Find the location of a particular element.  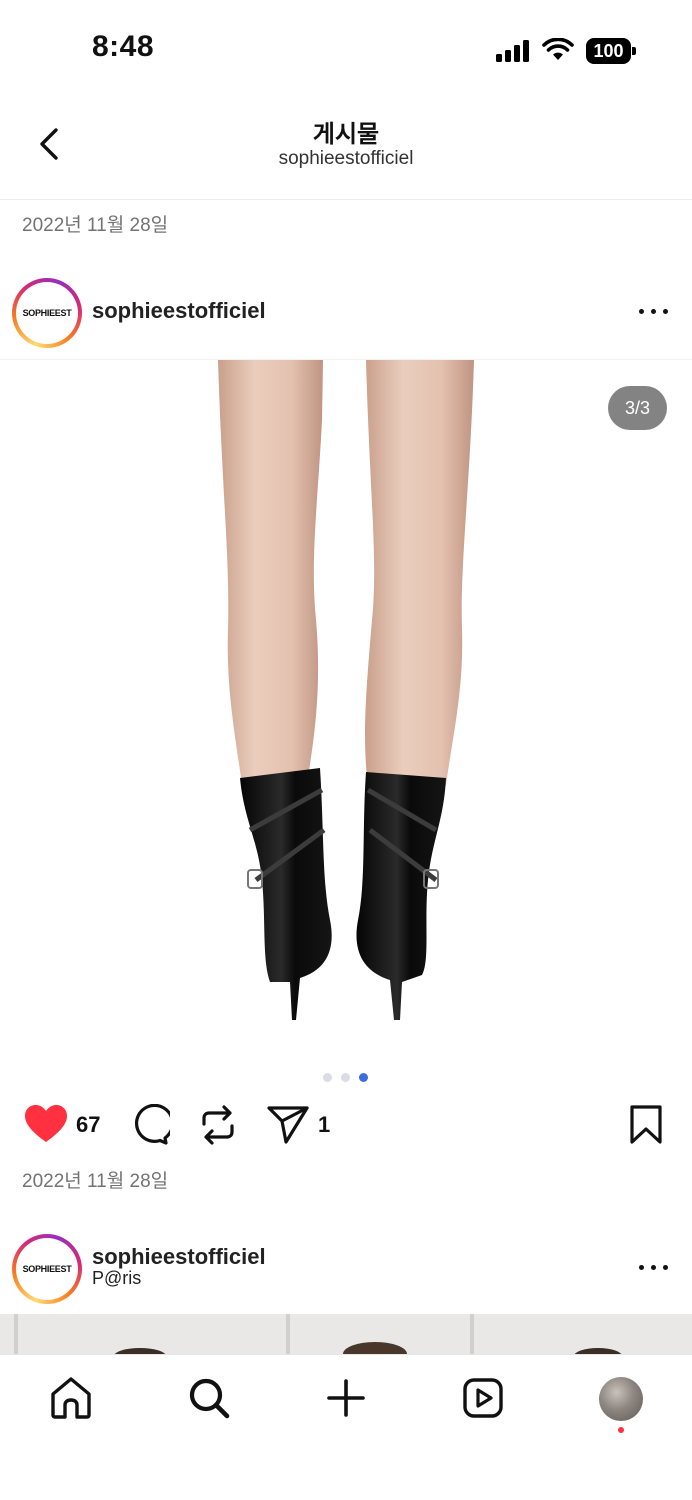

save-button is located at coordinates (646, 1127).